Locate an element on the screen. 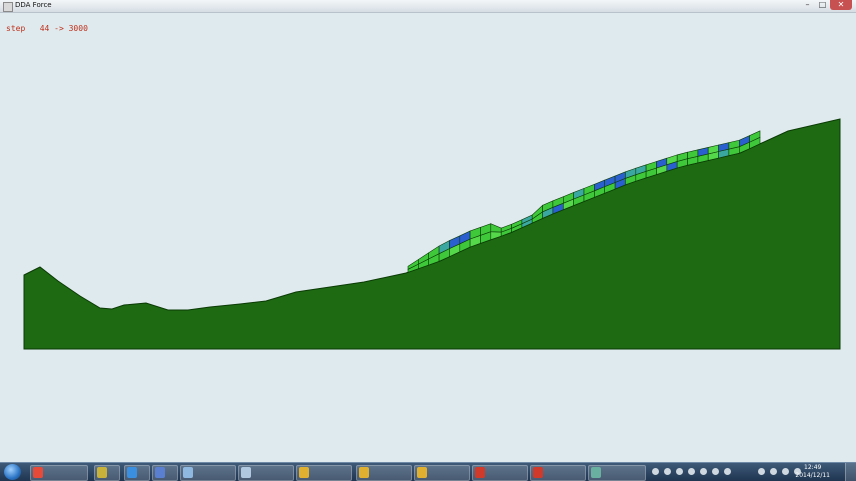 The image size is (856, 481). chrome-icon is located at coordinates (38, 472).